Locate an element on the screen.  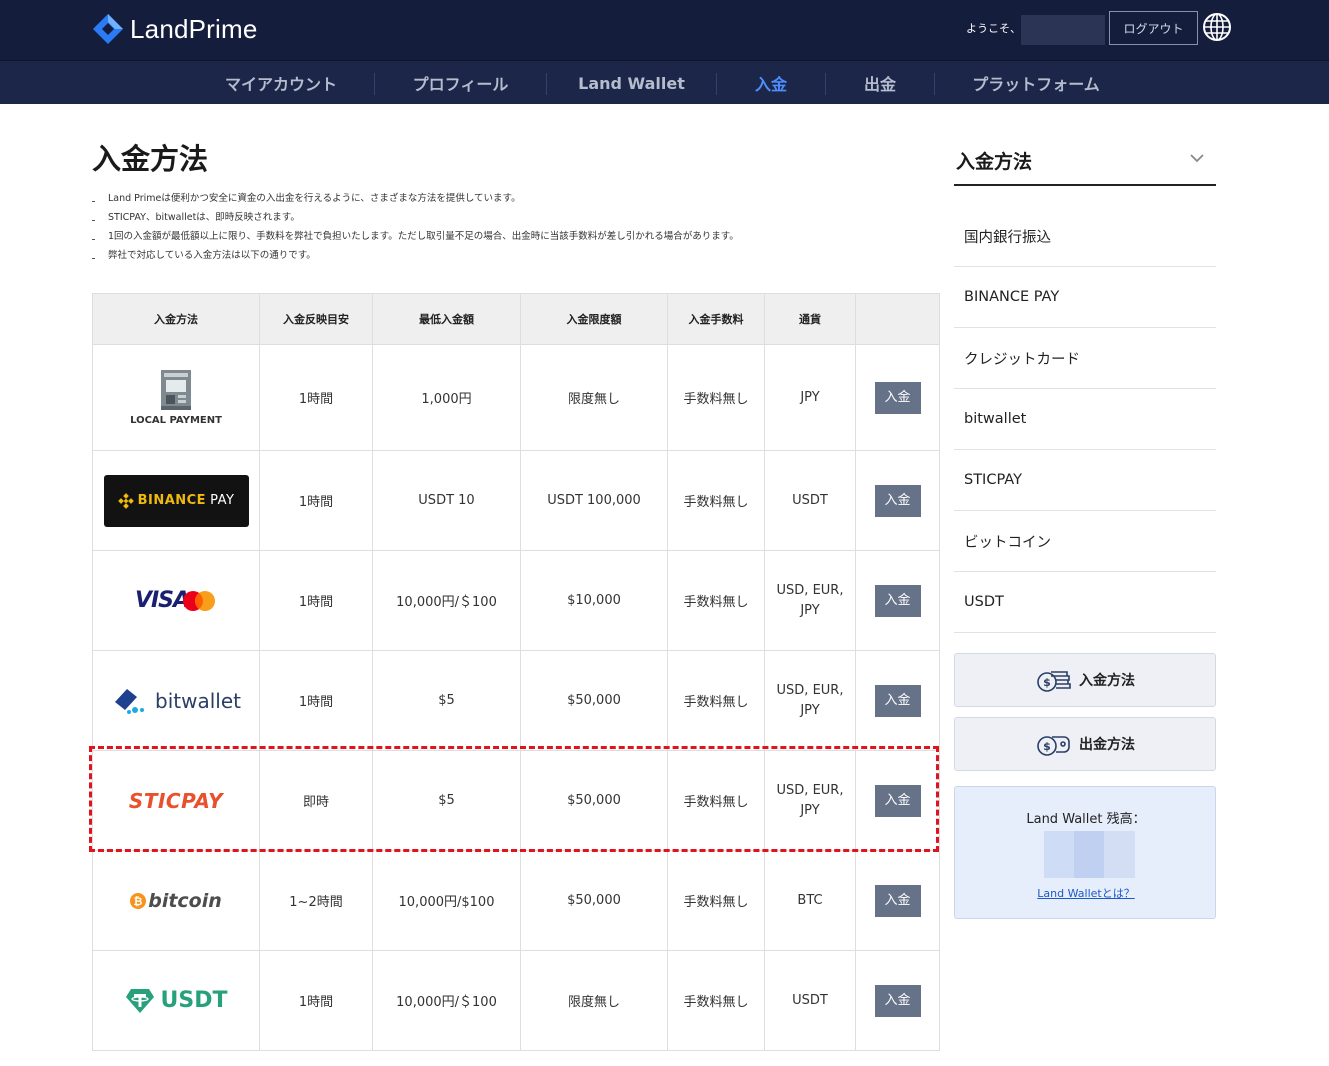
nav-deposit: 入金 is located at coordinates (771, 83).